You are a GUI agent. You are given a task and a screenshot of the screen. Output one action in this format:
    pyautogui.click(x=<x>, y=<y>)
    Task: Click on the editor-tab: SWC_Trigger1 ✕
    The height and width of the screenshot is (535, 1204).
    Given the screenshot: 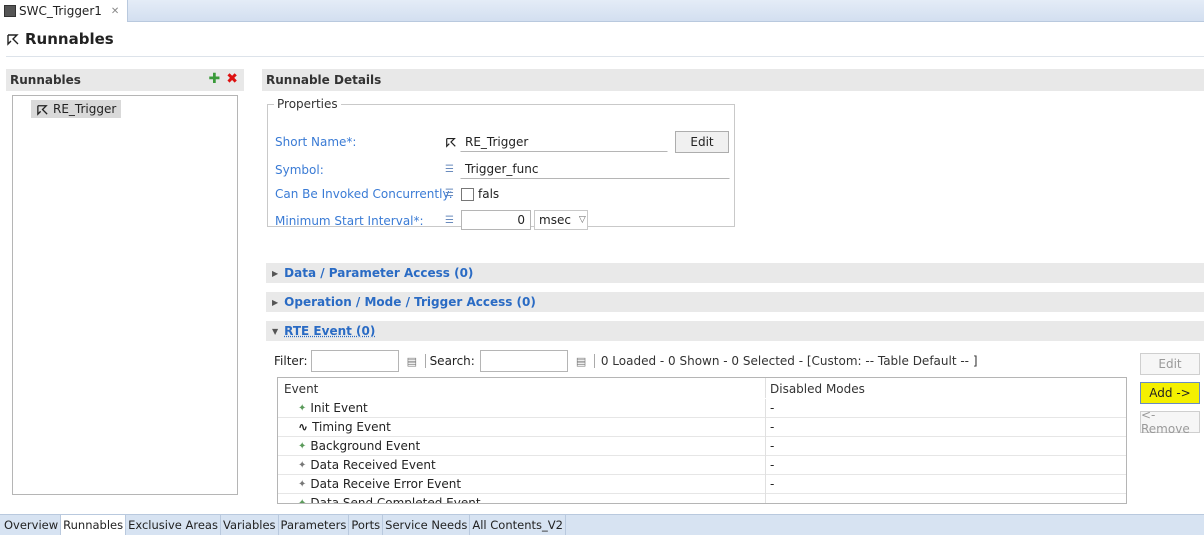 What is the action you would take?
    pyautogui.click(x=64, y=11)
    